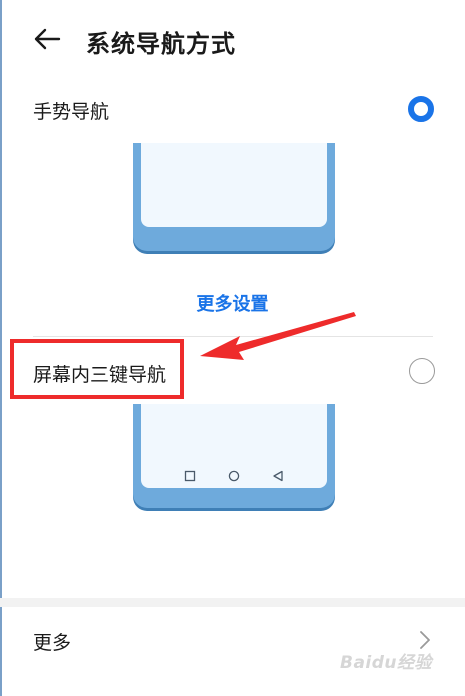 The image size is (465, 696). I want to click on annotation-arrow-icon, so click(278, 336).